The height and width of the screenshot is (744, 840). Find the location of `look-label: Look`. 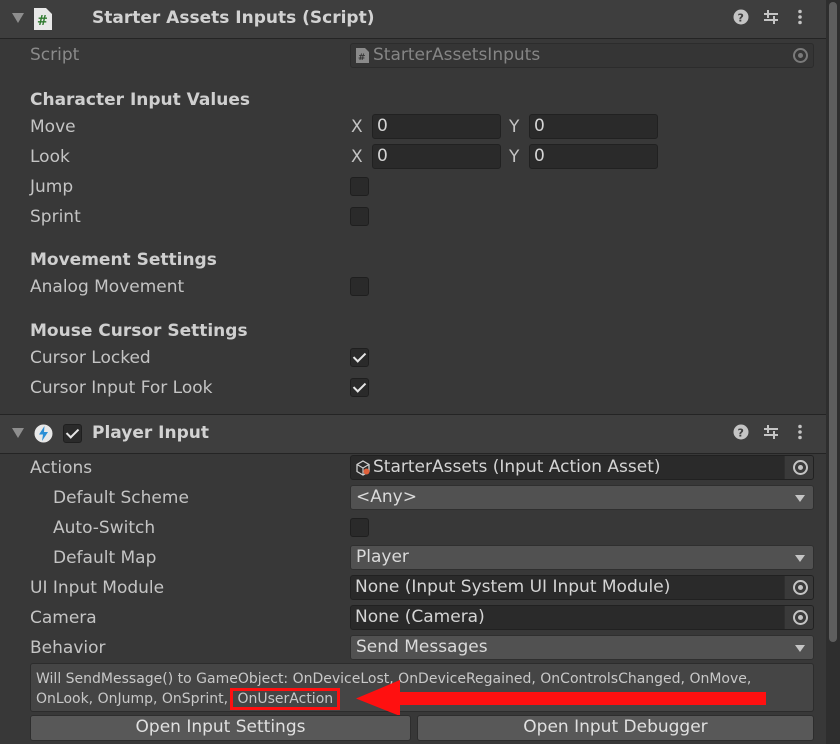

look-label: Look is located at coordinates (50, 157).